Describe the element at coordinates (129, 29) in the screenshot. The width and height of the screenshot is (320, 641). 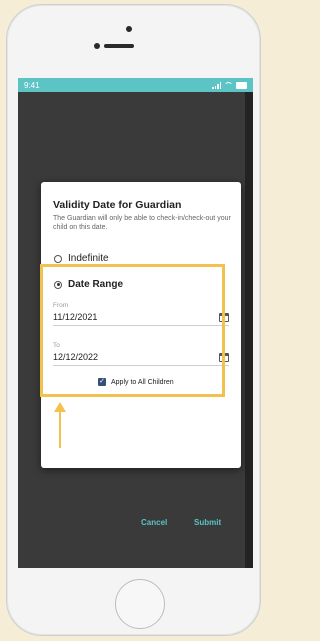
I see `front-sensor` at that location.